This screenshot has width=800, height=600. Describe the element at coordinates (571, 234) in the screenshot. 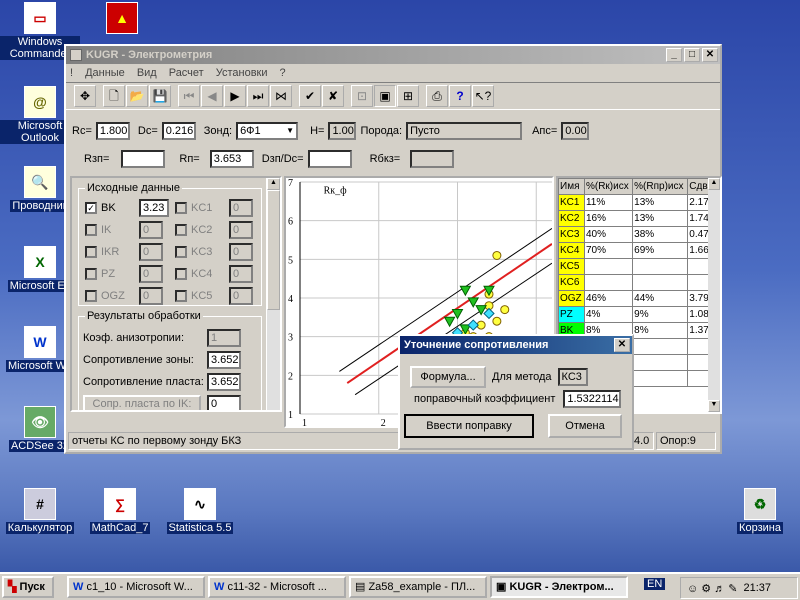

I see `table-cell: KC3` at that location.